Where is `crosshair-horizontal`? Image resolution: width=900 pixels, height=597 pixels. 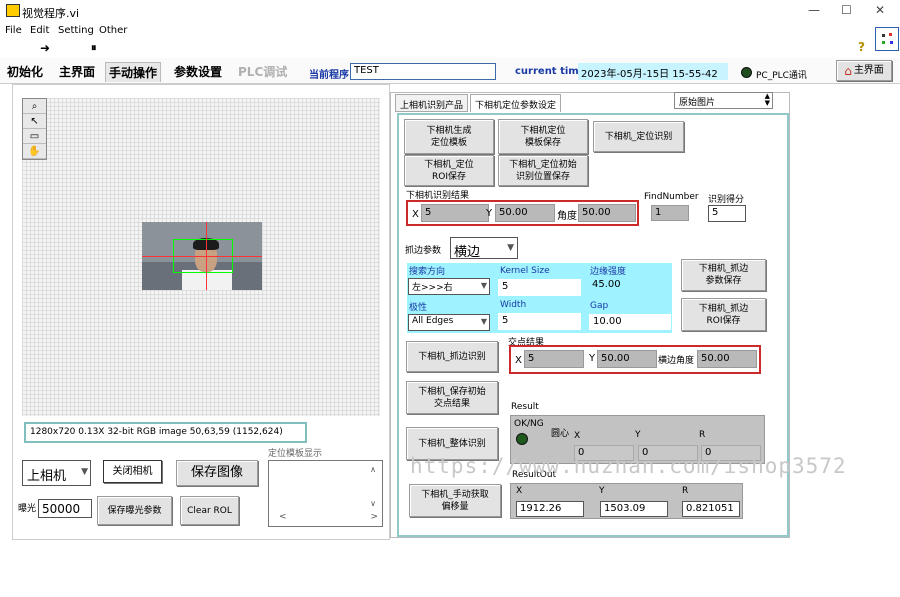
crosshair-horizontal is located at coordinates (202, 256).